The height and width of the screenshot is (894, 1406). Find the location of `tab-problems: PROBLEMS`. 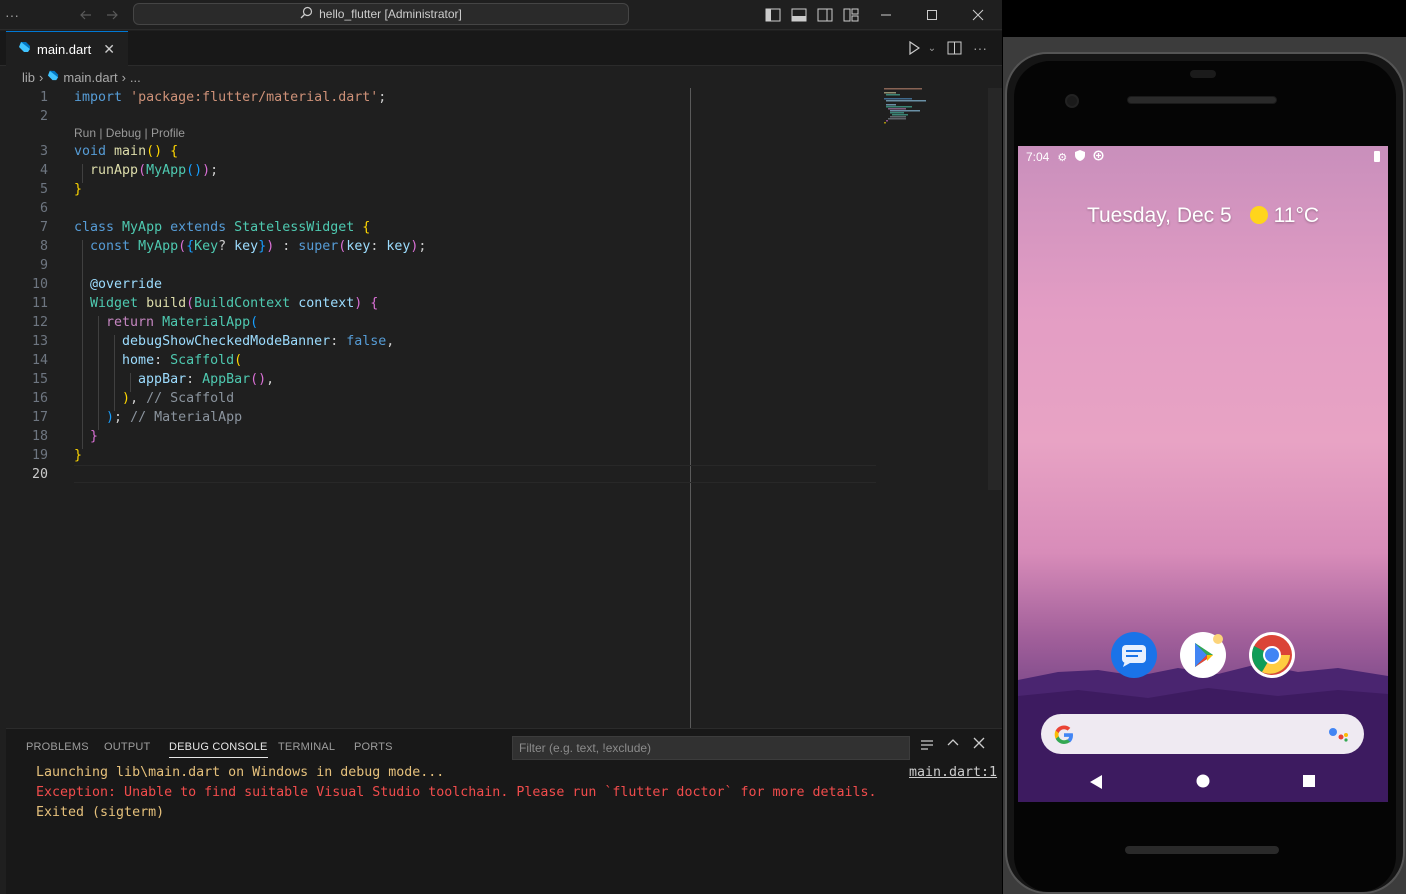

tab-problems: PROBLEMS is located at coordinates (57, 747).